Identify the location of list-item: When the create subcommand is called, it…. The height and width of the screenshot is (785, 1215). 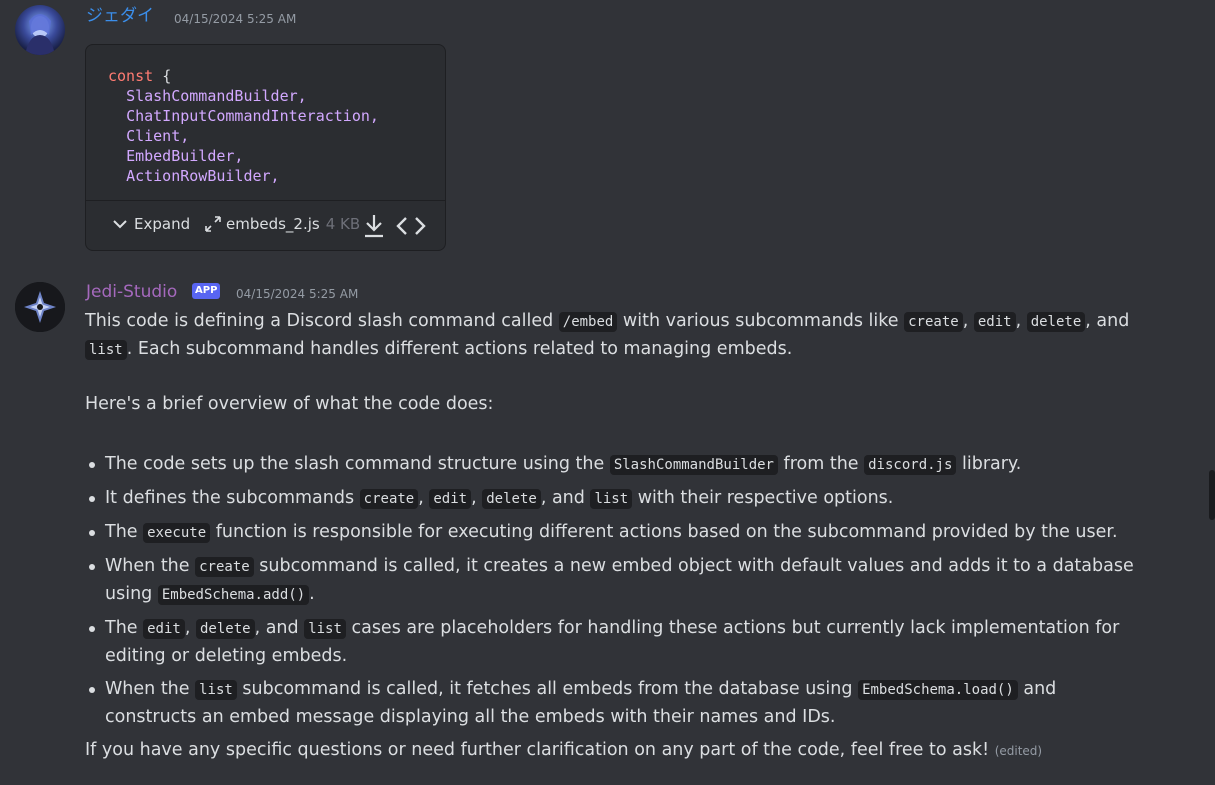
(615, 581).